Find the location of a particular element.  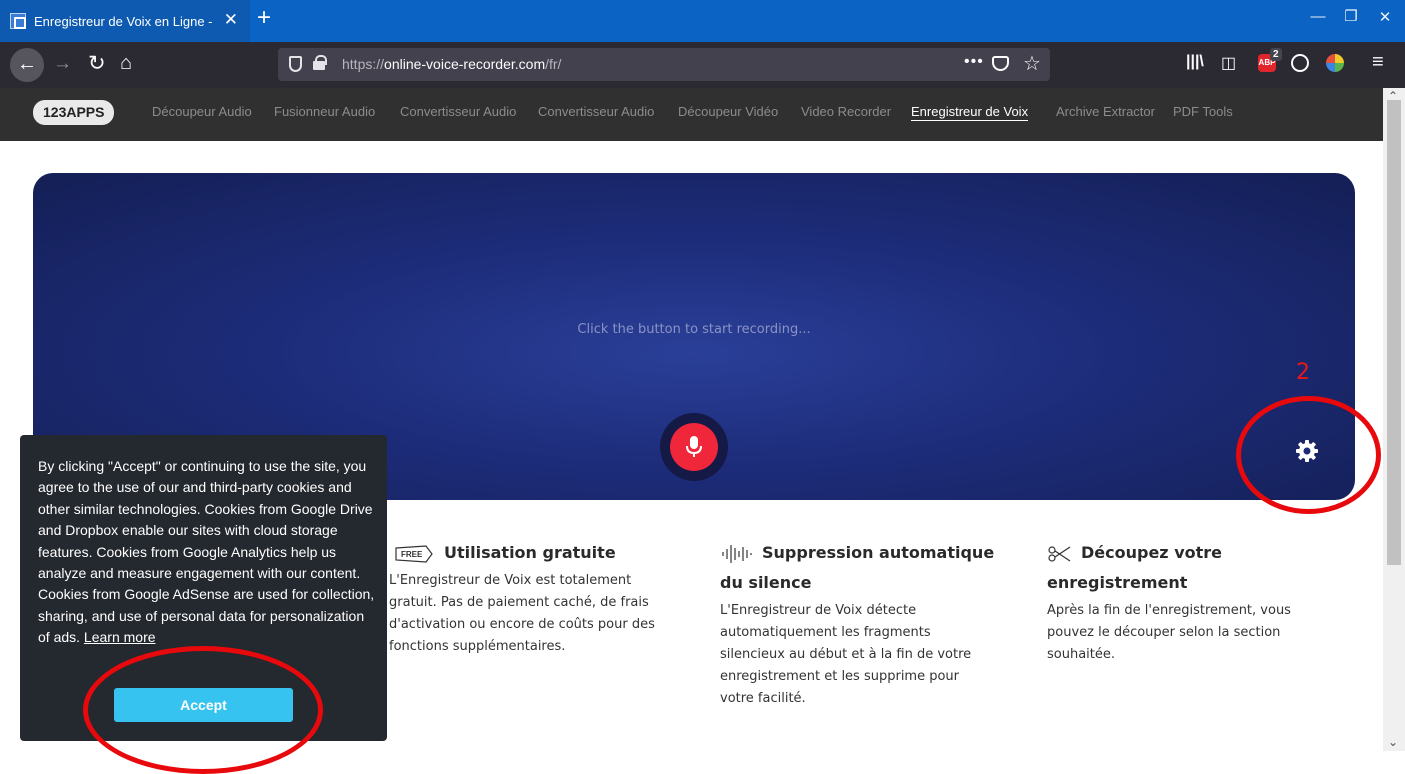

feature-free-heading: FREE Utilisation gratuite is located at coordinates (539, 553).